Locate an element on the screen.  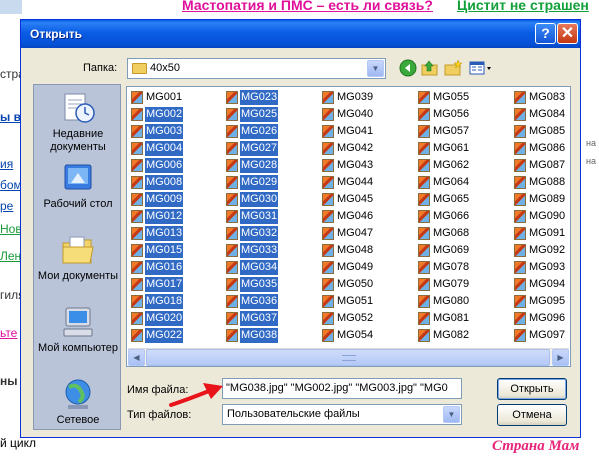
file-item: MG086 is located at coordinates (541, 148).